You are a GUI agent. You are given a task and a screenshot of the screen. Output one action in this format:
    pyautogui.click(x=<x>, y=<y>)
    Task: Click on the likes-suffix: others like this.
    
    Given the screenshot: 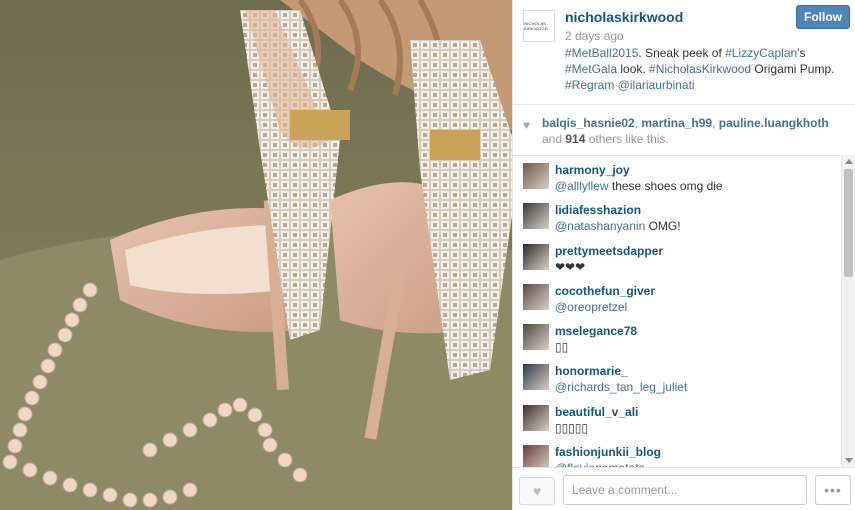 What is the action you would take?
    pyautogui.click(x=627, y=139)
    